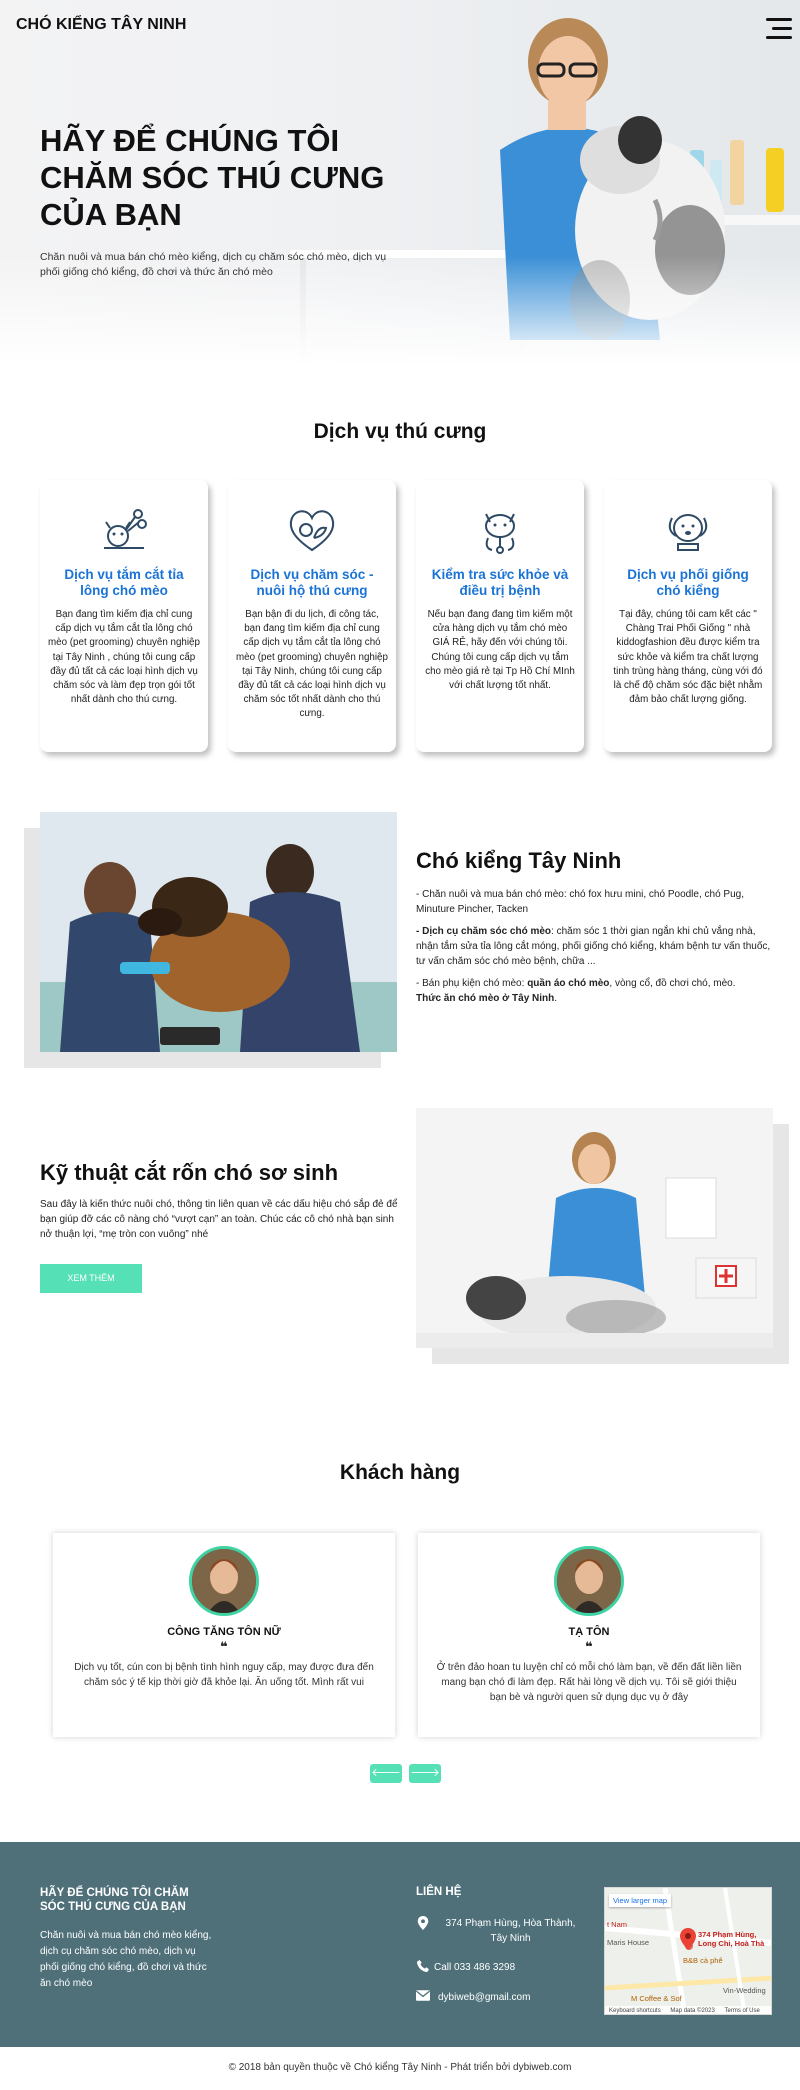 The image size is (800, 2090). I want to click on service-title: Dịch vụ tắm cắt tỉa lông chó mèo, so click(124, 582).